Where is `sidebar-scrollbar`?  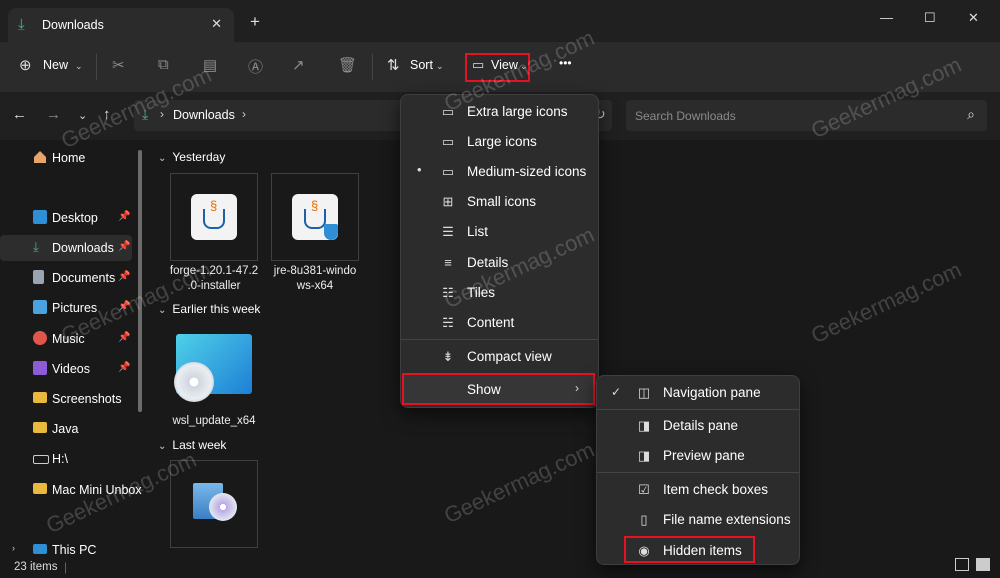 sidebar-scrollbar is located at coordinates (140, 281).